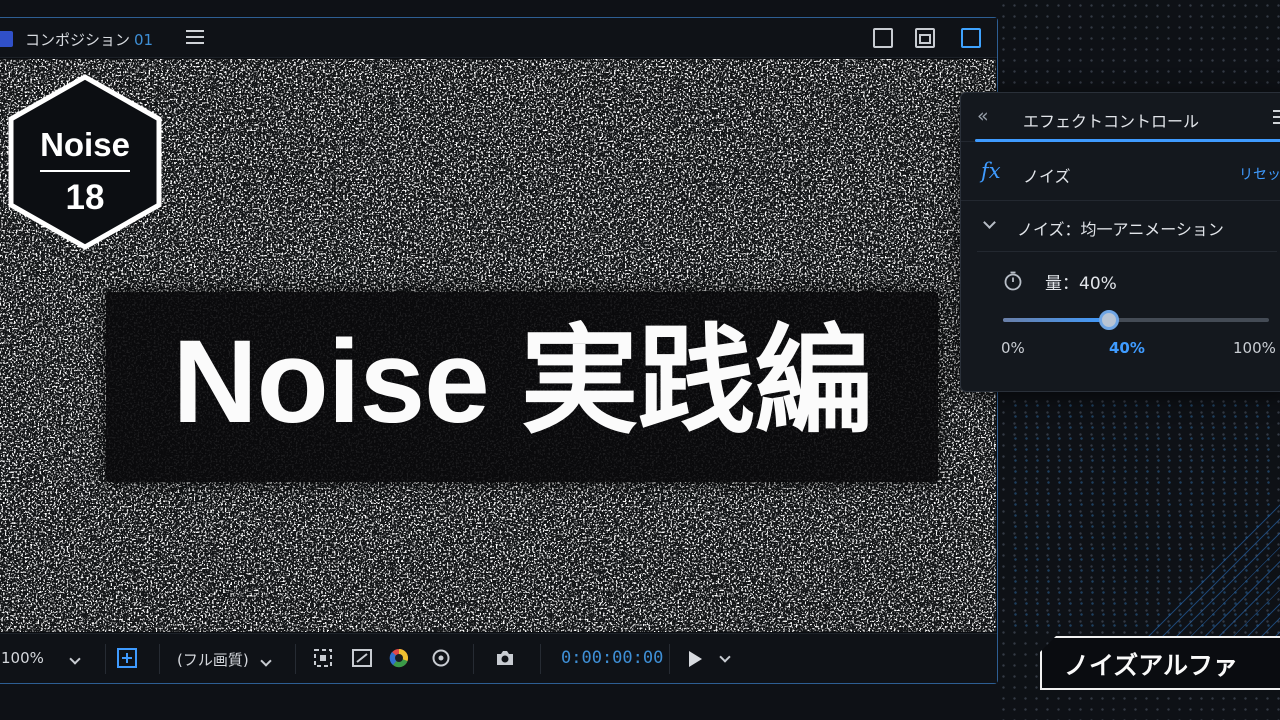  Describe the element at coordinates (85, 144) in the screenshot. I see `badge-title: Noise` at that location.